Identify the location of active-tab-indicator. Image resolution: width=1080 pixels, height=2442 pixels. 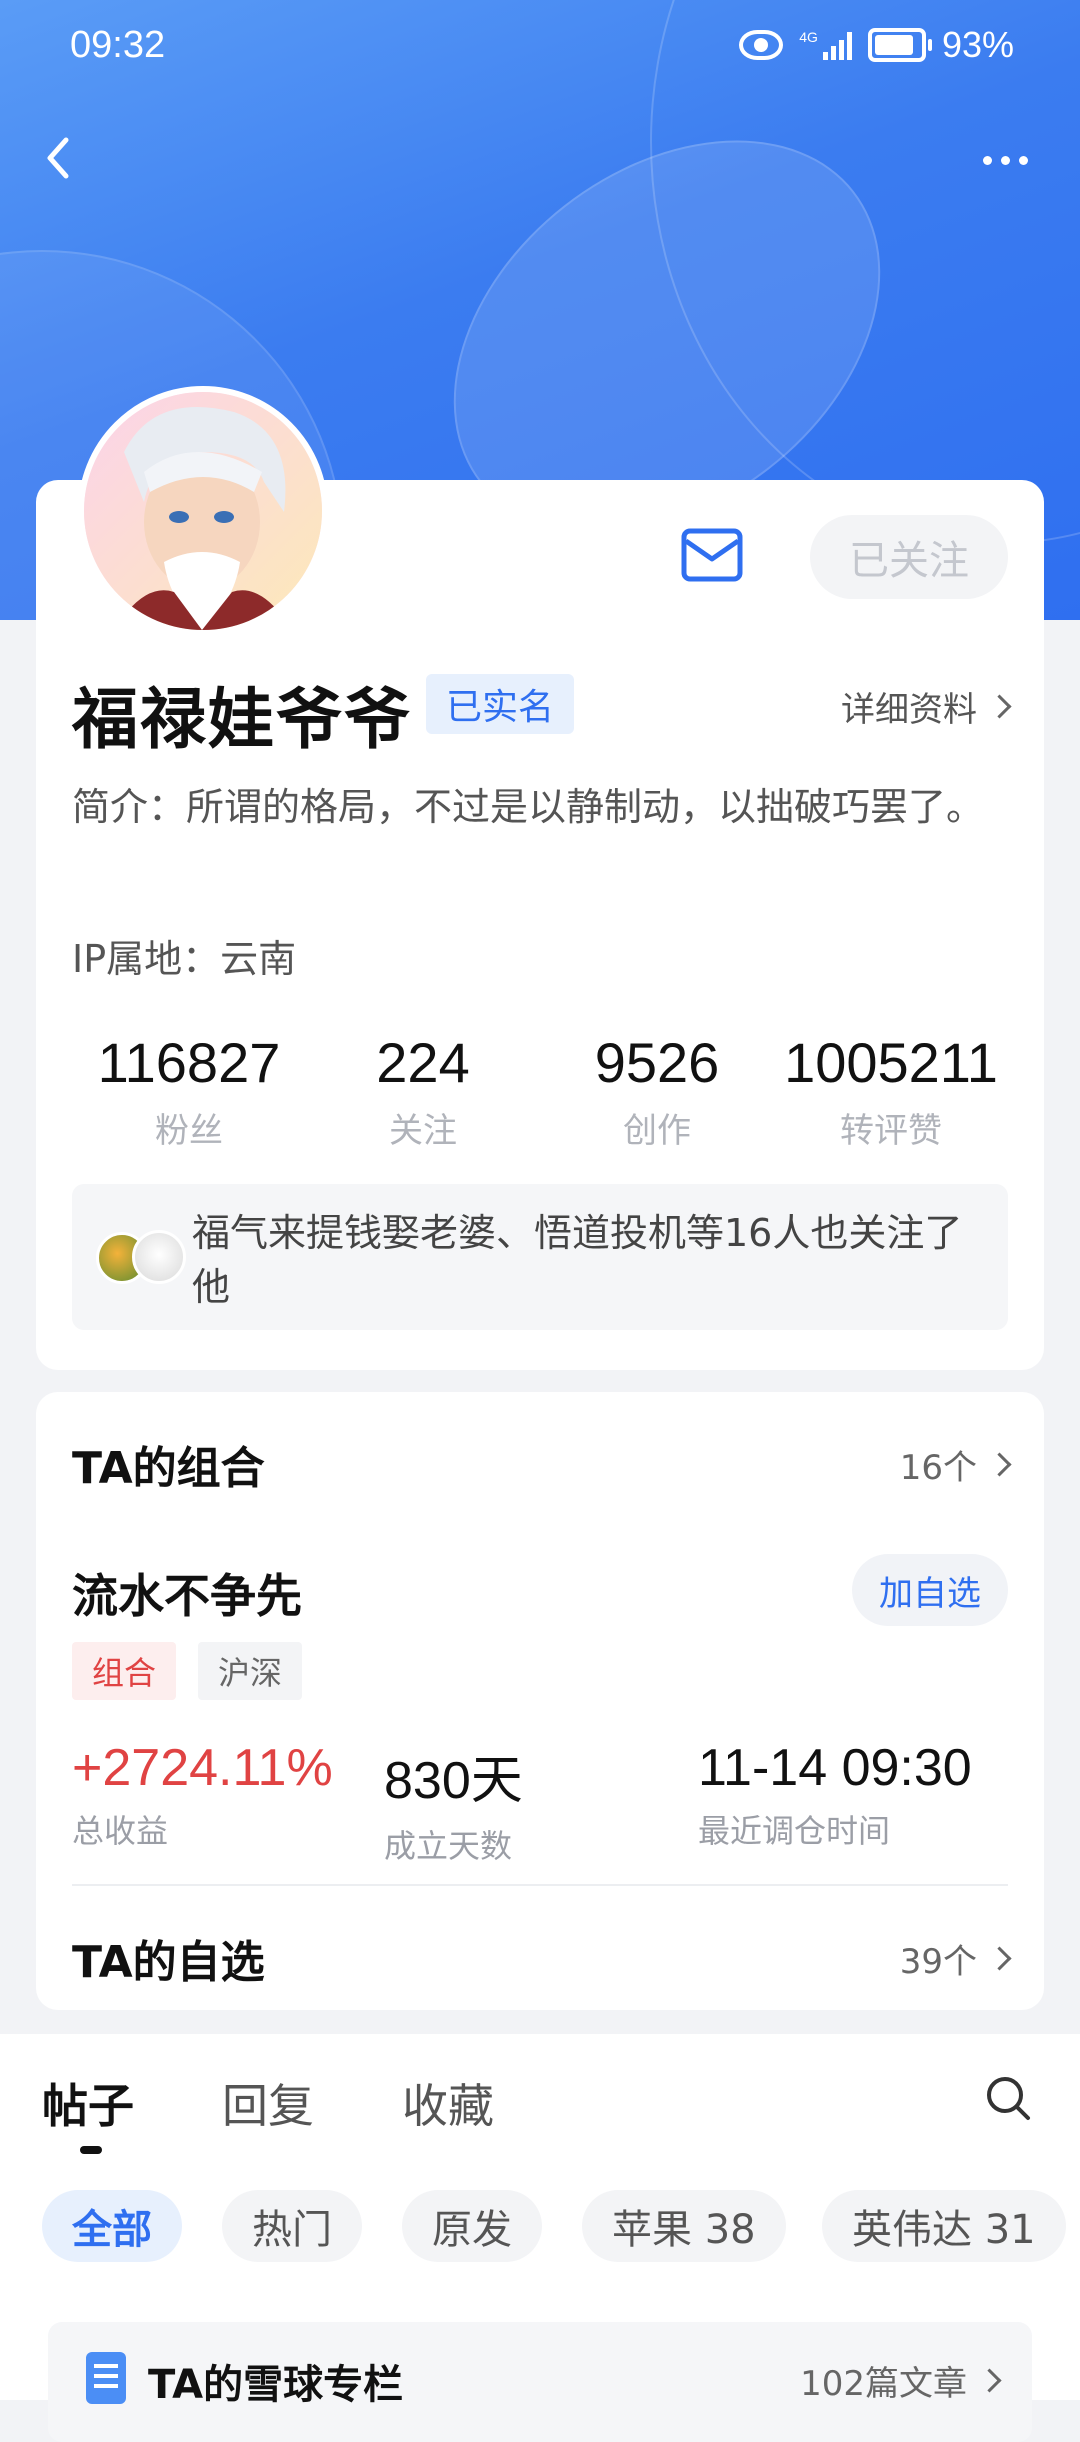
(91, 2150).